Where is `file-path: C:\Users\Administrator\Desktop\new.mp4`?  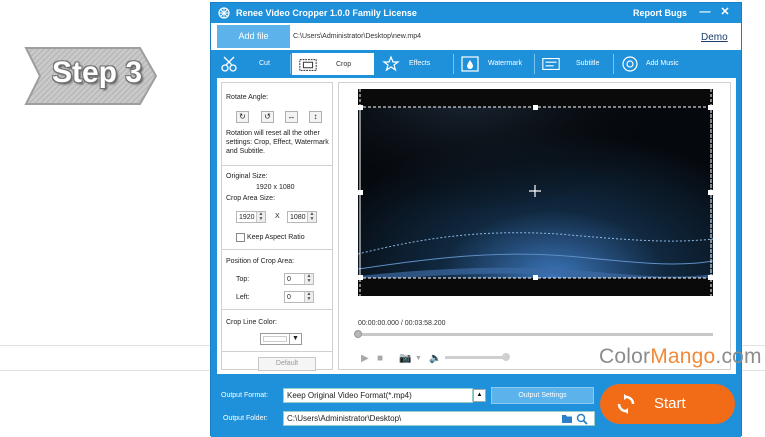
file-path: C:\Users\Administrator\Desktop\new.mp4 is located at coordinates (357, 36).